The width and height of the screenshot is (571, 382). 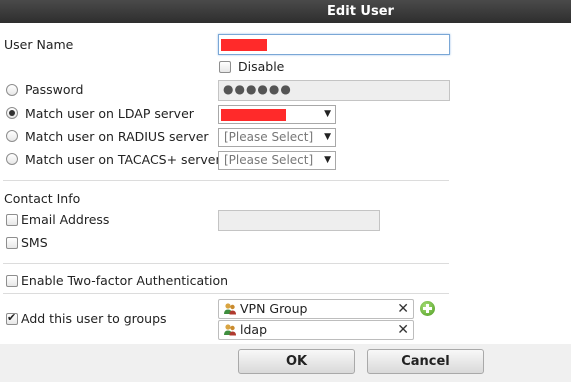 What do you see at coordinates (109, 113) in the screenshot?
I see `ldap-label: Match user on LDAP server` at bounding box center [109, 113].